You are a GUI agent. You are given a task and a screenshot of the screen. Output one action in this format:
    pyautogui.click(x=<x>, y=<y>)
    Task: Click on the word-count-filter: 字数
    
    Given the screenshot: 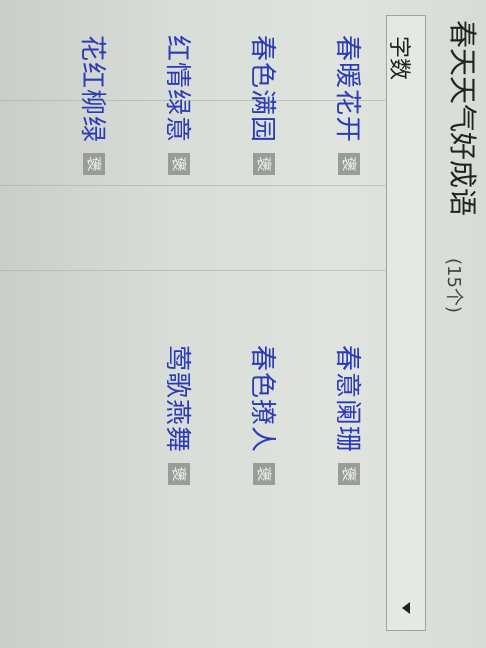 What is the action you would take?
    pyautogui.click(x=406, y=323)
    